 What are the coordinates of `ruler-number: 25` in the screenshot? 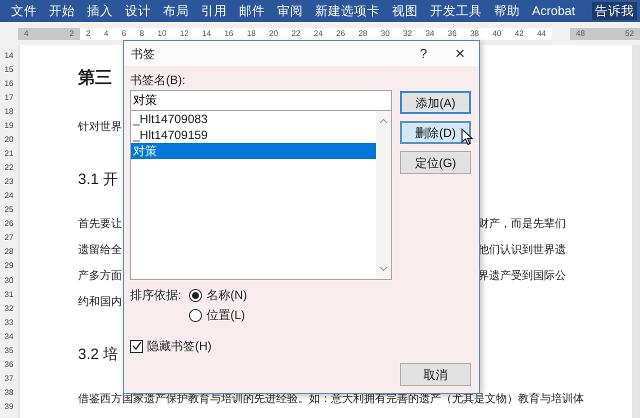 It's located at (9, 210).